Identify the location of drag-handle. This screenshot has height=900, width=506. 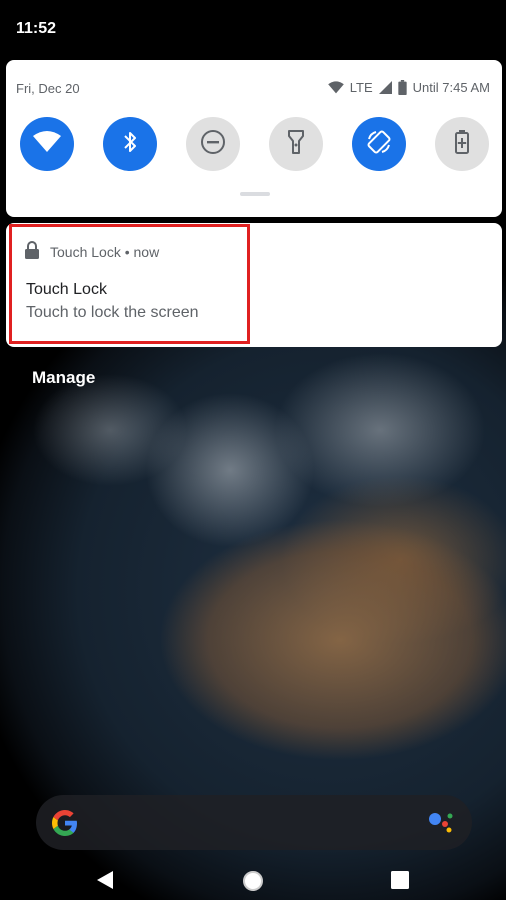
(255, 194).